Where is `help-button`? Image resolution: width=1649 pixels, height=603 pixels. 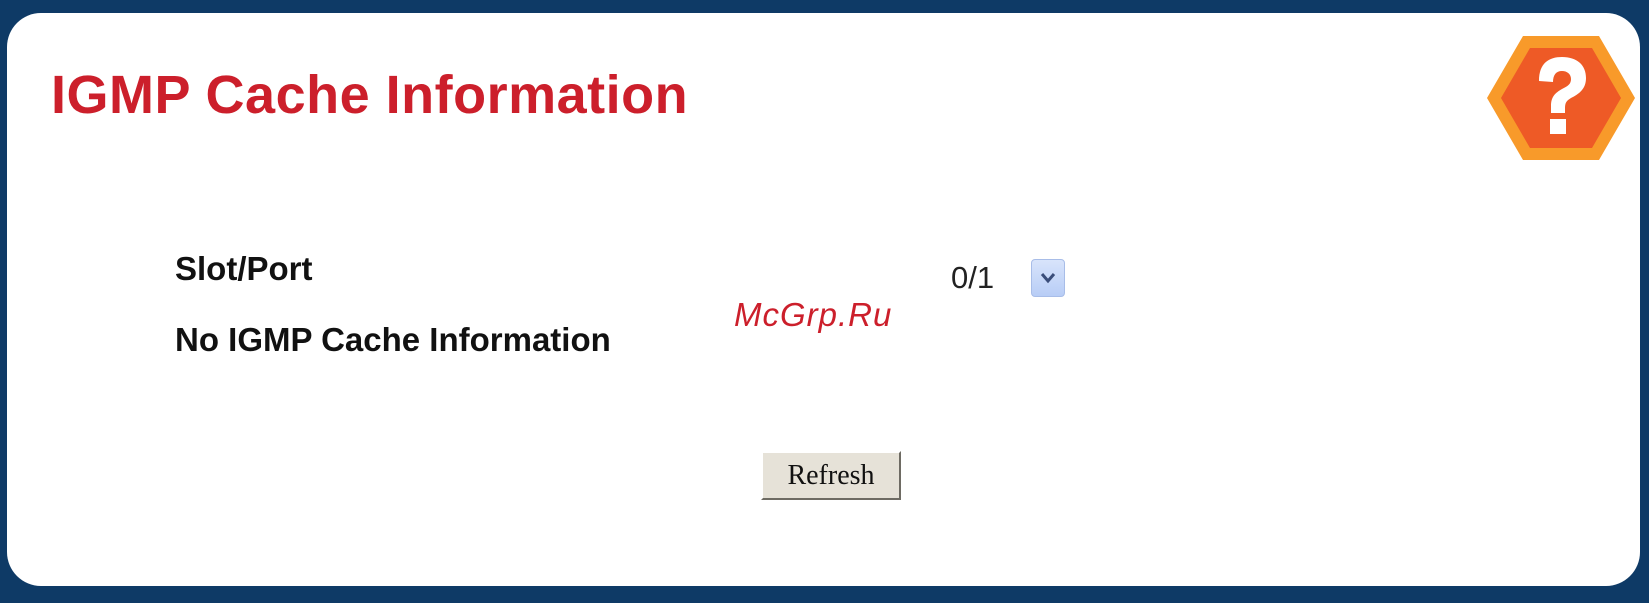 help-button is located at coordinates (1561, 98).